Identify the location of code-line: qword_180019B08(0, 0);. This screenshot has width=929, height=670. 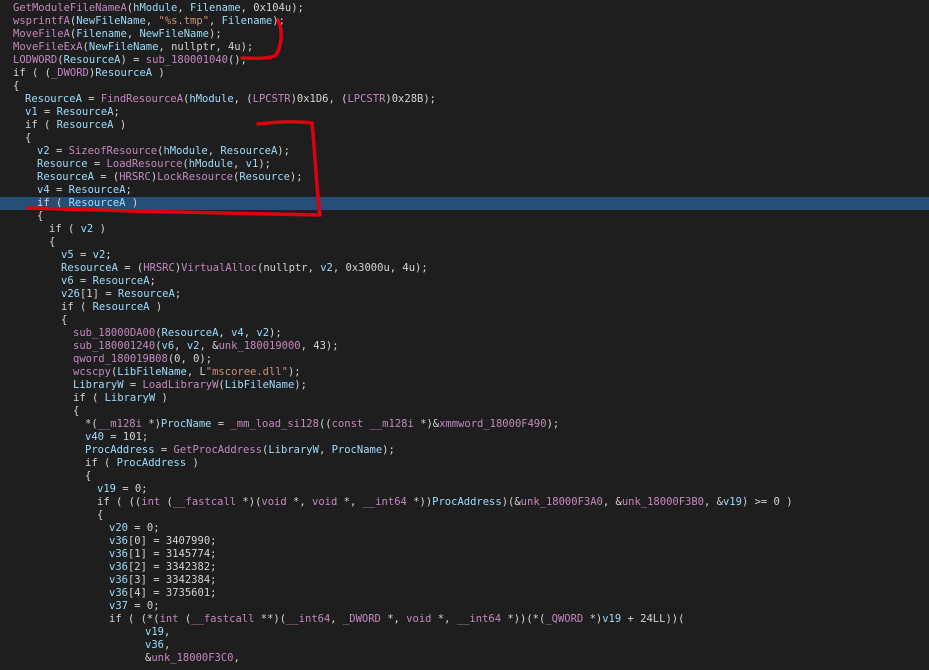
(464, 359).